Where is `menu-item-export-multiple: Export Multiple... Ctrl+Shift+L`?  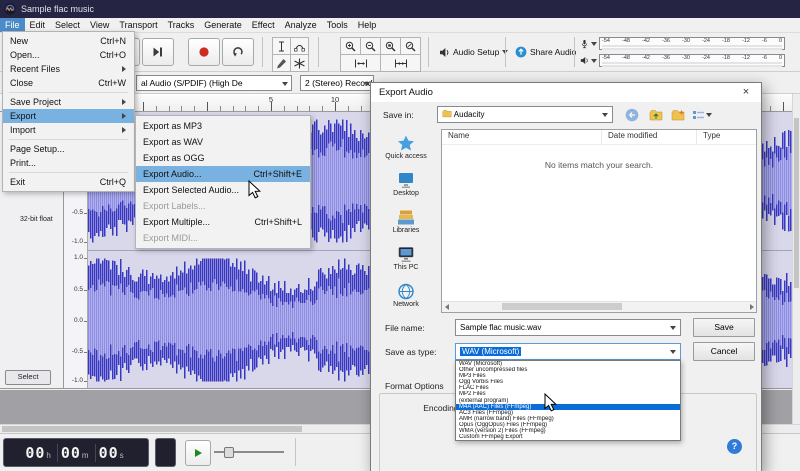
menu-item-export-multiple: Export Multiple... Ctrl+Shift+L is located at coordinates (223, 222).